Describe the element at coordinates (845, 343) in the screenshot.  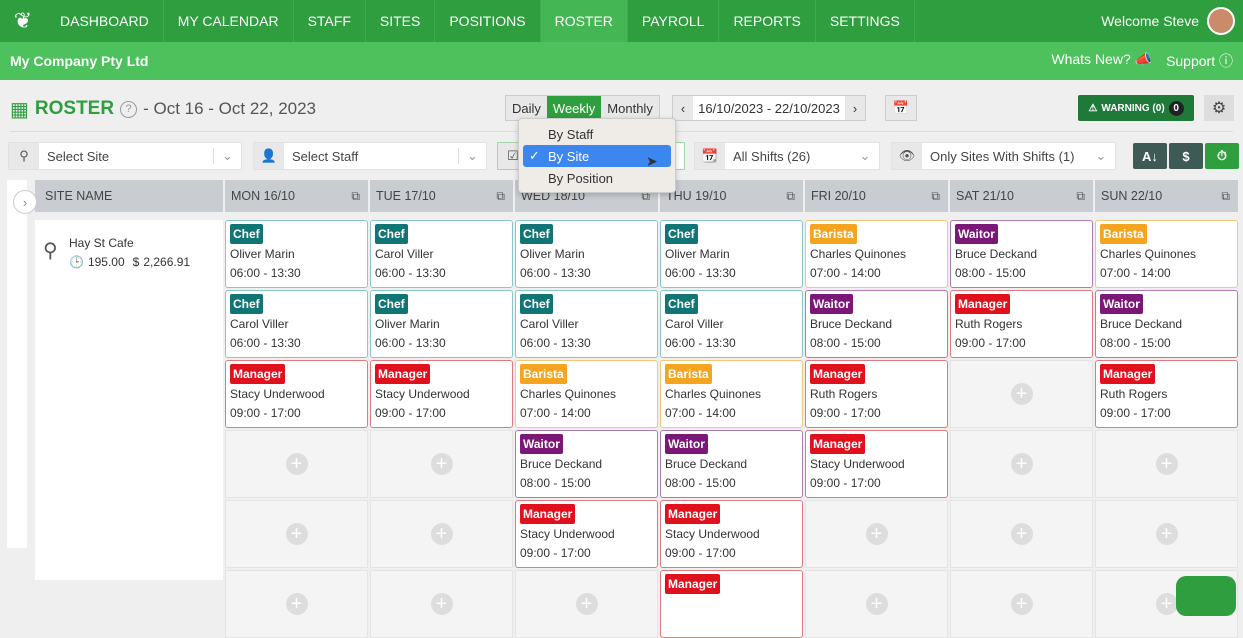
I see `shift-time: 08:00 - 15:00` at that location.